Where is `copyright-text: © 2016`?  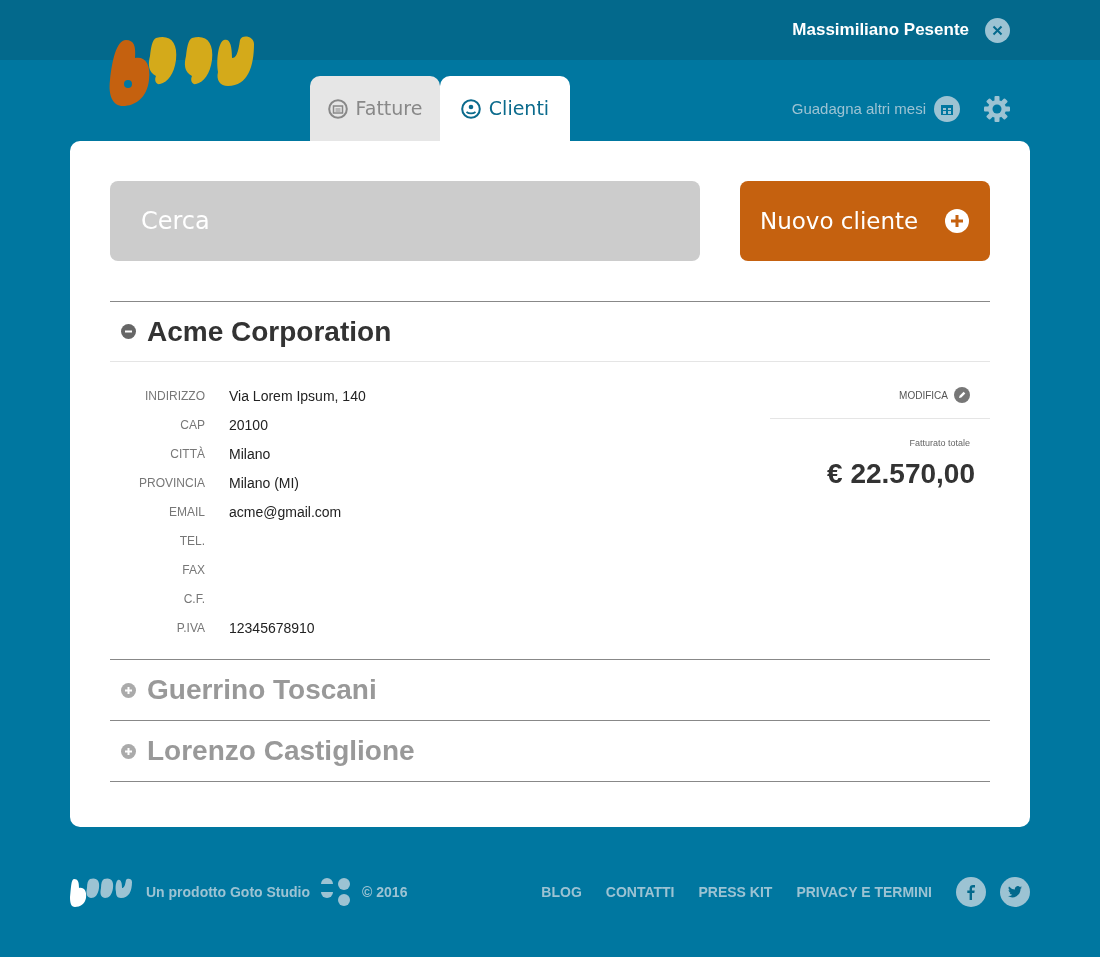 copyright-text: © 2016 is located at coordinates (385, 892).